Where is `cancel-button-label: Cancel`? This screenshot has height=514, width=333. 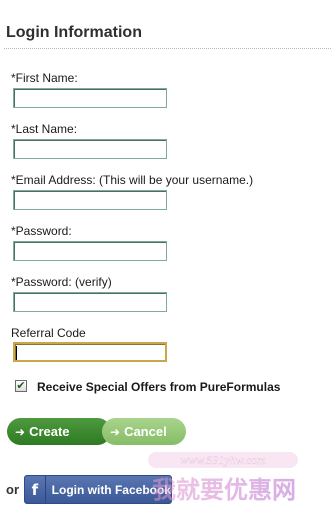
cancel-button-label: Cancel is located at coordinates (145, 431).